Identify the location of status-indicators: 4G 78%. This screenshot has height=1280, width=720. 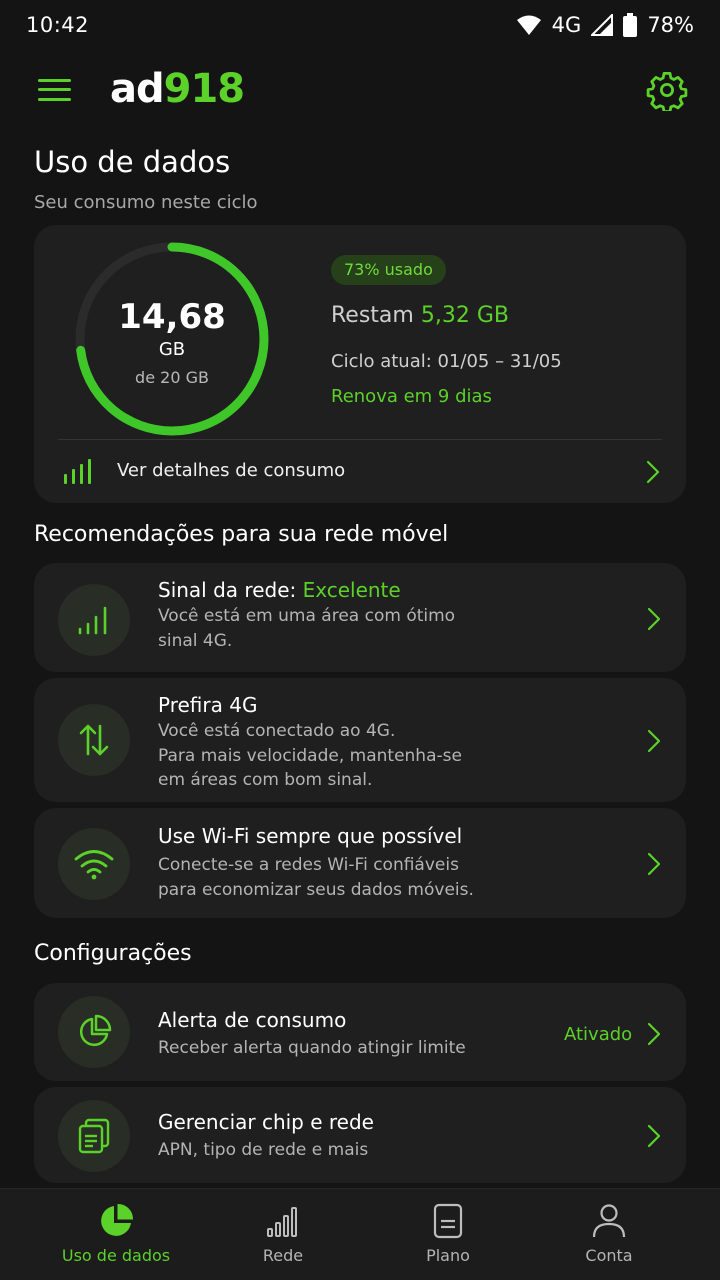
(605, 25).